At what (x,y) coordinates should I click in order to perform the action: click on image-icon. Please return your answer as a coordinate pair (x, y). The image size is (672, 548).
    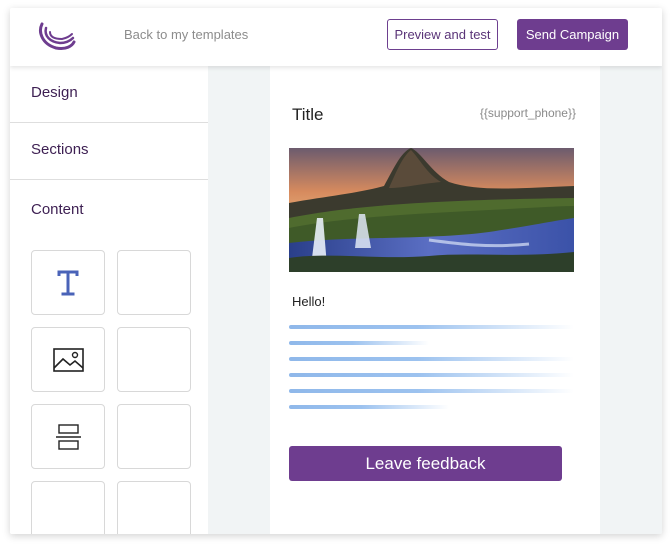
    Looking at the image, I should click on (68, 360).